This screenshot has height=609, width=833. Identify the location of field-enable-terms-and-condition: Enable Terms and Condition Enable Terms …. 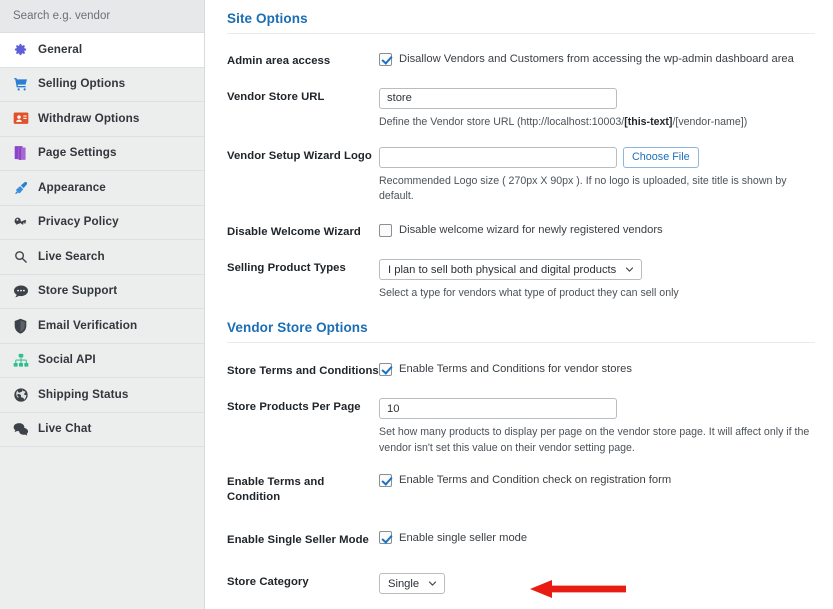
(519, 488).